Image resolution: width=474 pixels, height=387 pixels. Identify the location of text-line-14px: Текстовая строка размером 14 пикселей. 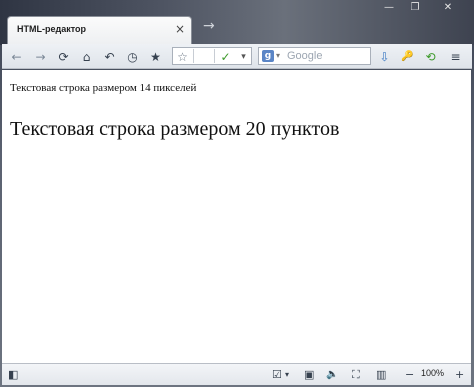
(103, 88).